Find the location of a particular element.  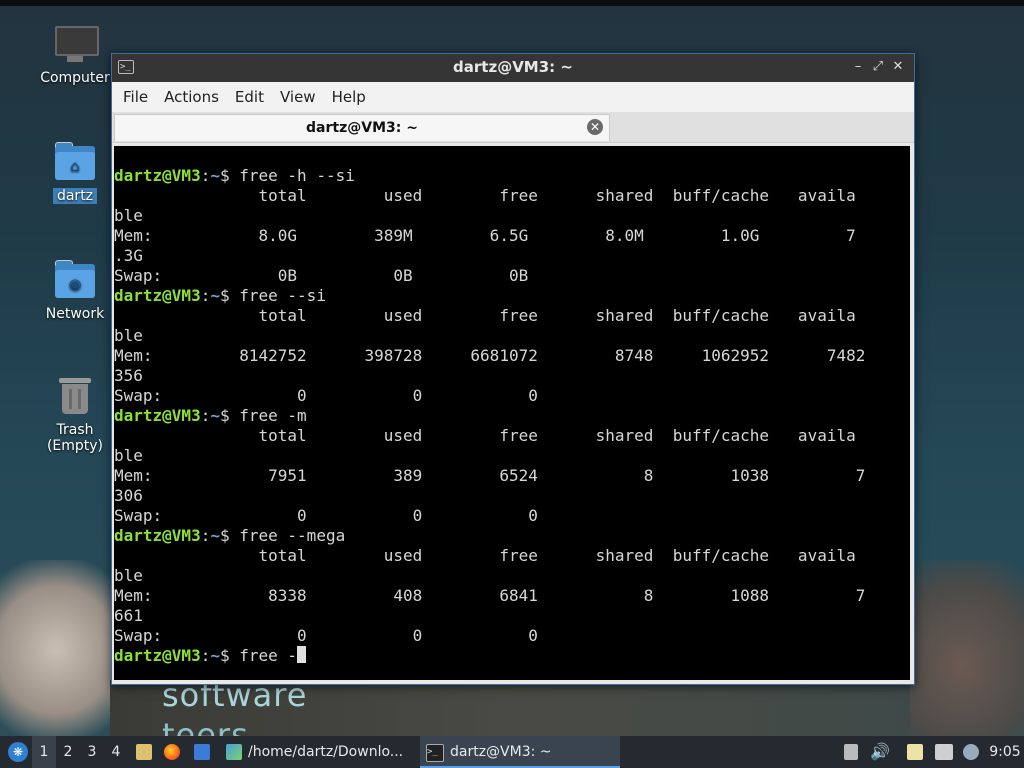

terminal-command: $ free -h --si is located at coordinates (287, 175).